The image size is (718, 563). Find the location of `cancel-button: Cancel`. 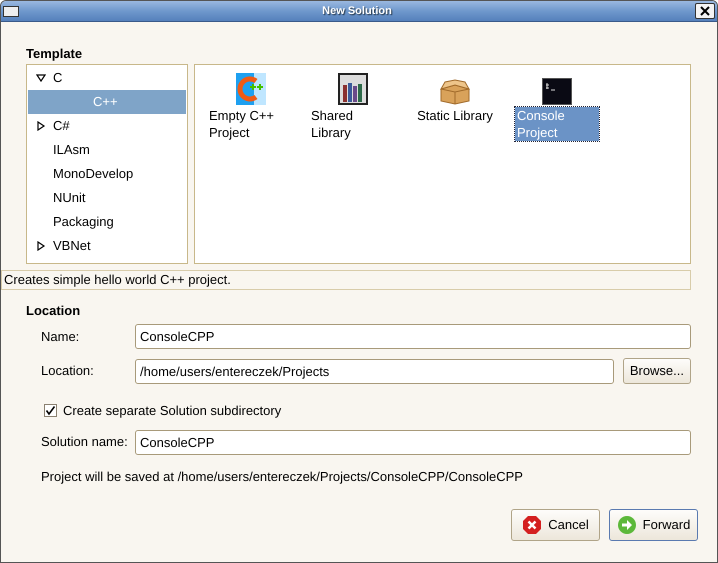

cancel-button: Cancel is located at coordinates (555, 525).